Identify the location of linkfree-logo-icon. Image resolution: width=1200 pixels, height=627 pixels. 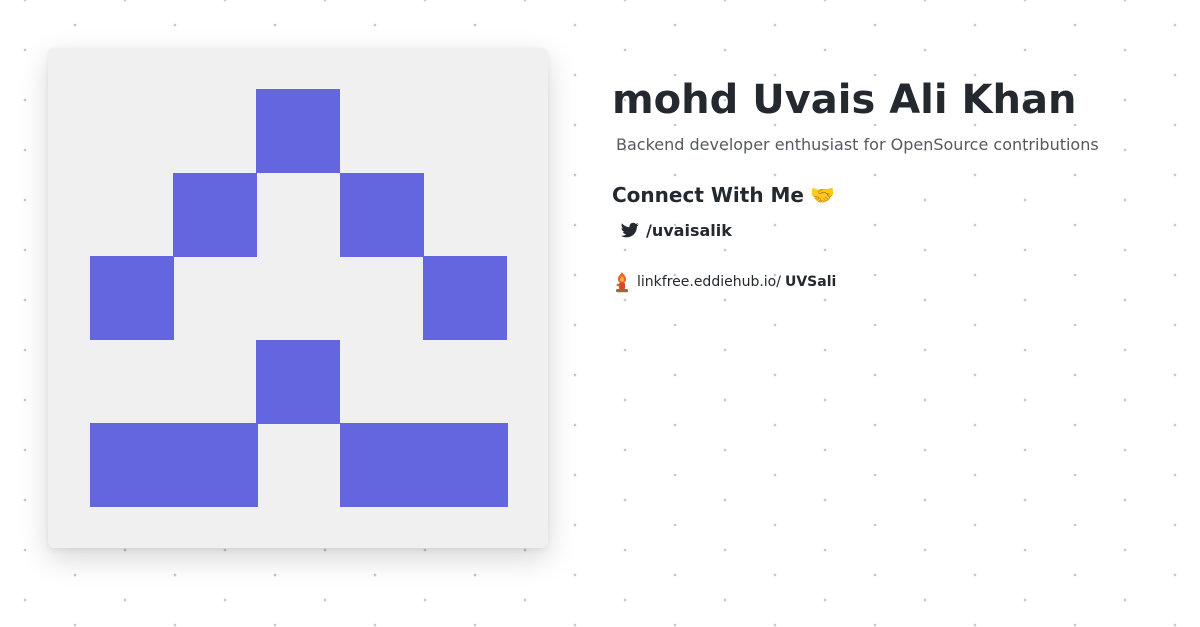
(622, 282).